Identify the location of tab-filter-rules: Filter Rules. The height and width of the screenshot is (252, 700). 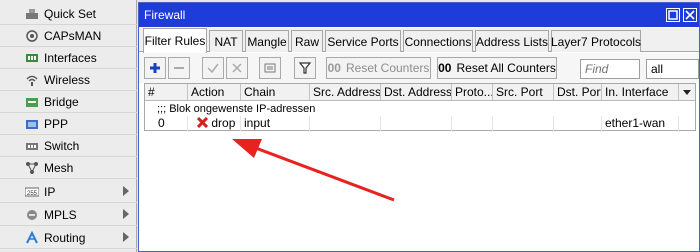
(175, 40).